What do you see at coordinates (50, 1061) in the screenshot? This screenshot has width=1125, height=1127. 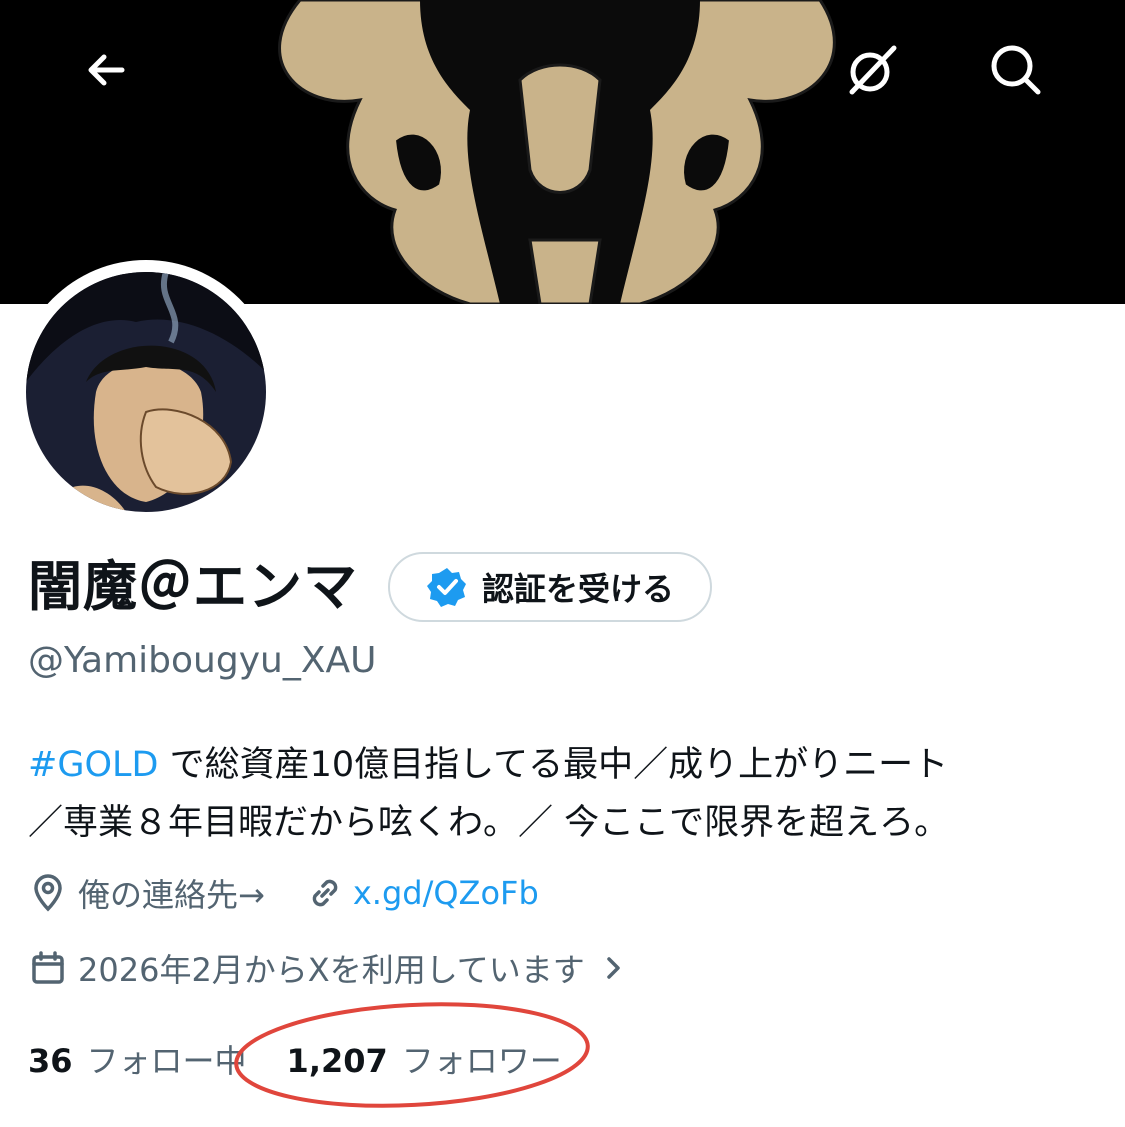 I see `following-count: 36` at bounding box center [50, 1061].